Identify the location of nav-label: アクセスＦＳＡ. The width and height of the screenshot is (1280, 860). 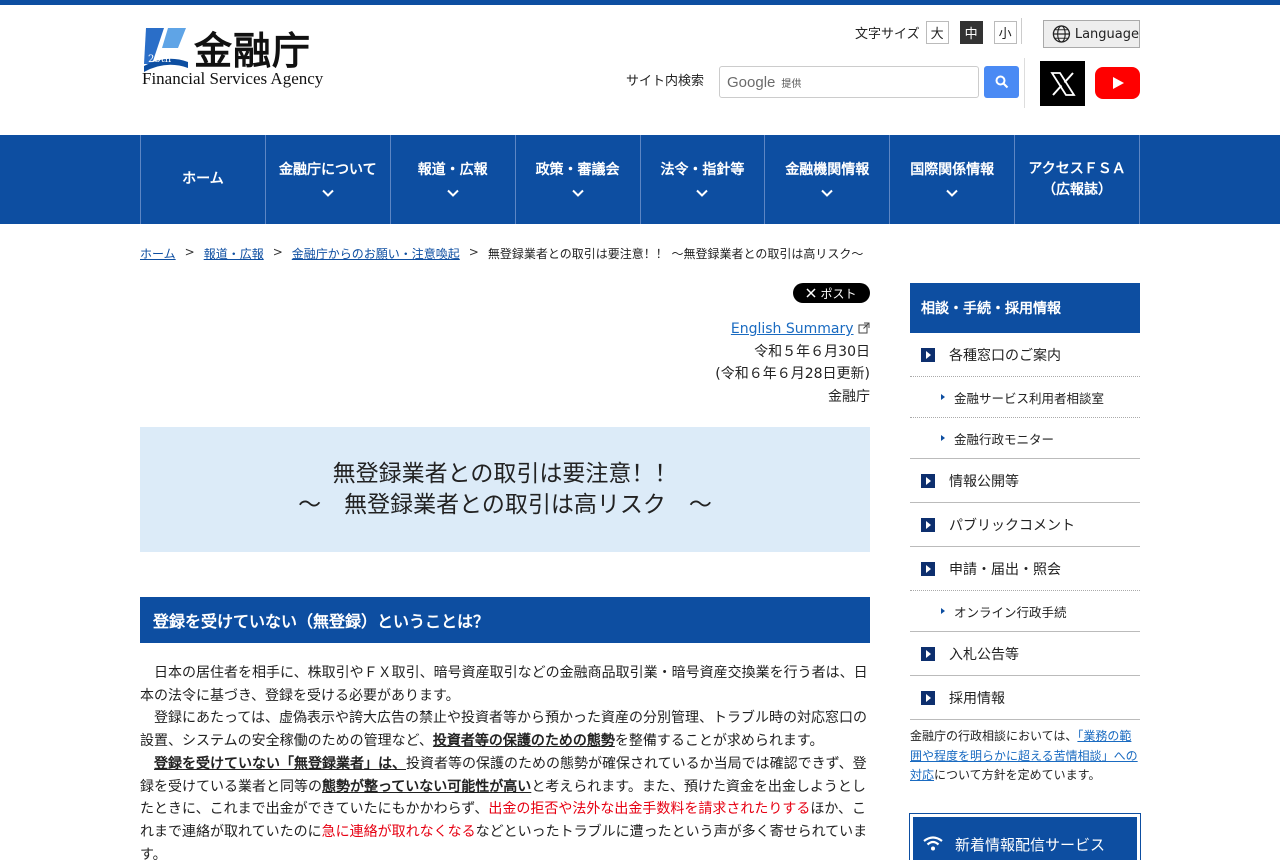
(1077, 168).